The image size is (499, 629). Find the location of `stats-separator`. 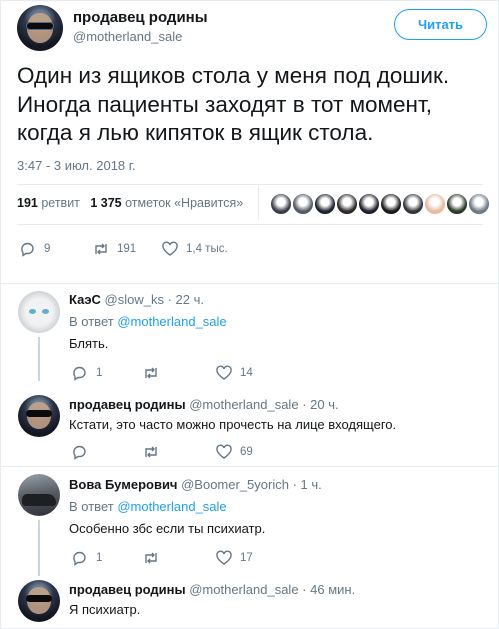

stats-separator is located at coordinates (258, 203).